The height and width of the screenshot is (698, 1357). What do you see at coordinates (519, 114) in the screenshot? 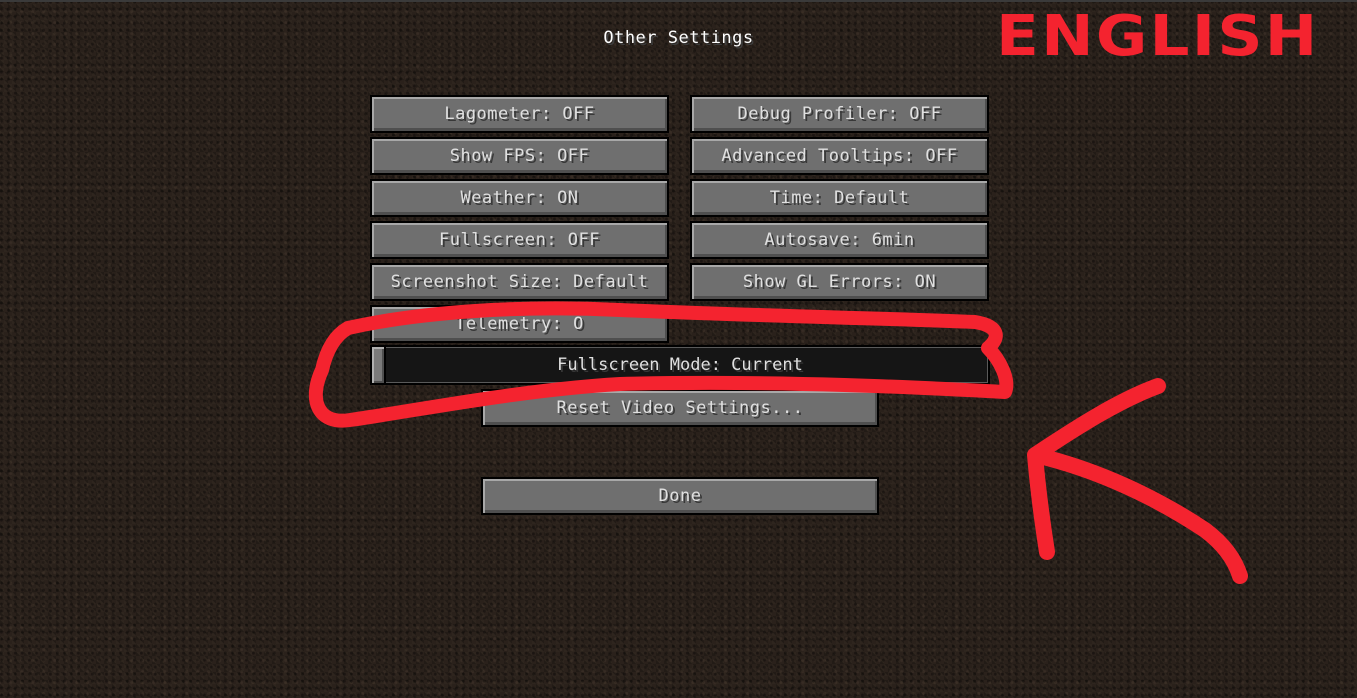
I see `lagometer-button: Lagometer: OFF` at bounding box center [519, 114].